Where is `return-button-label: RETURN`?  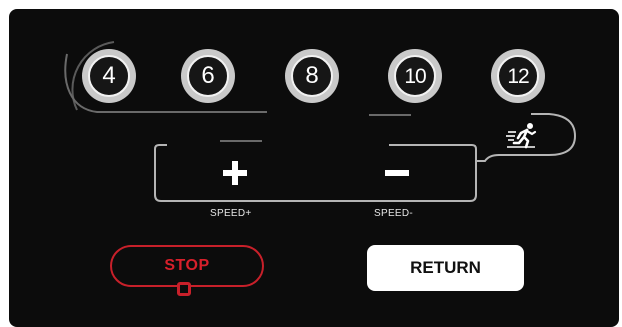
return-button-label: RETURN is located at coordinates (445, 267).